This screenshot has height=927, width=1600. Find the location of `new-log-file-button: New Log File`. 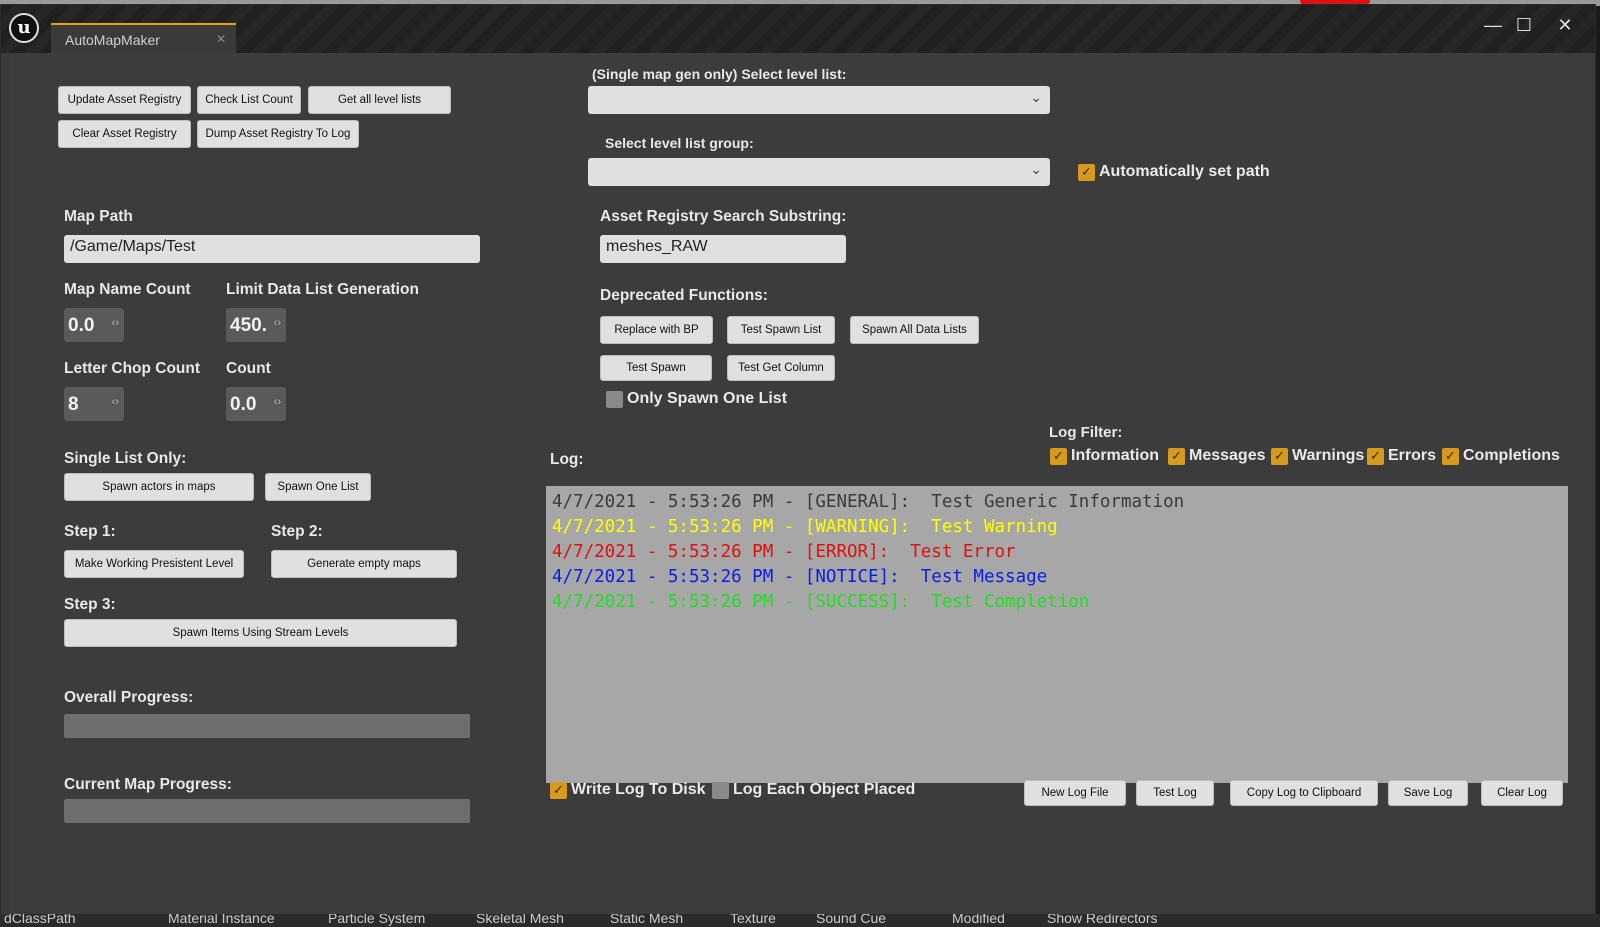

new-log-file-button: New Log File is located at coordinates (1075, 793).